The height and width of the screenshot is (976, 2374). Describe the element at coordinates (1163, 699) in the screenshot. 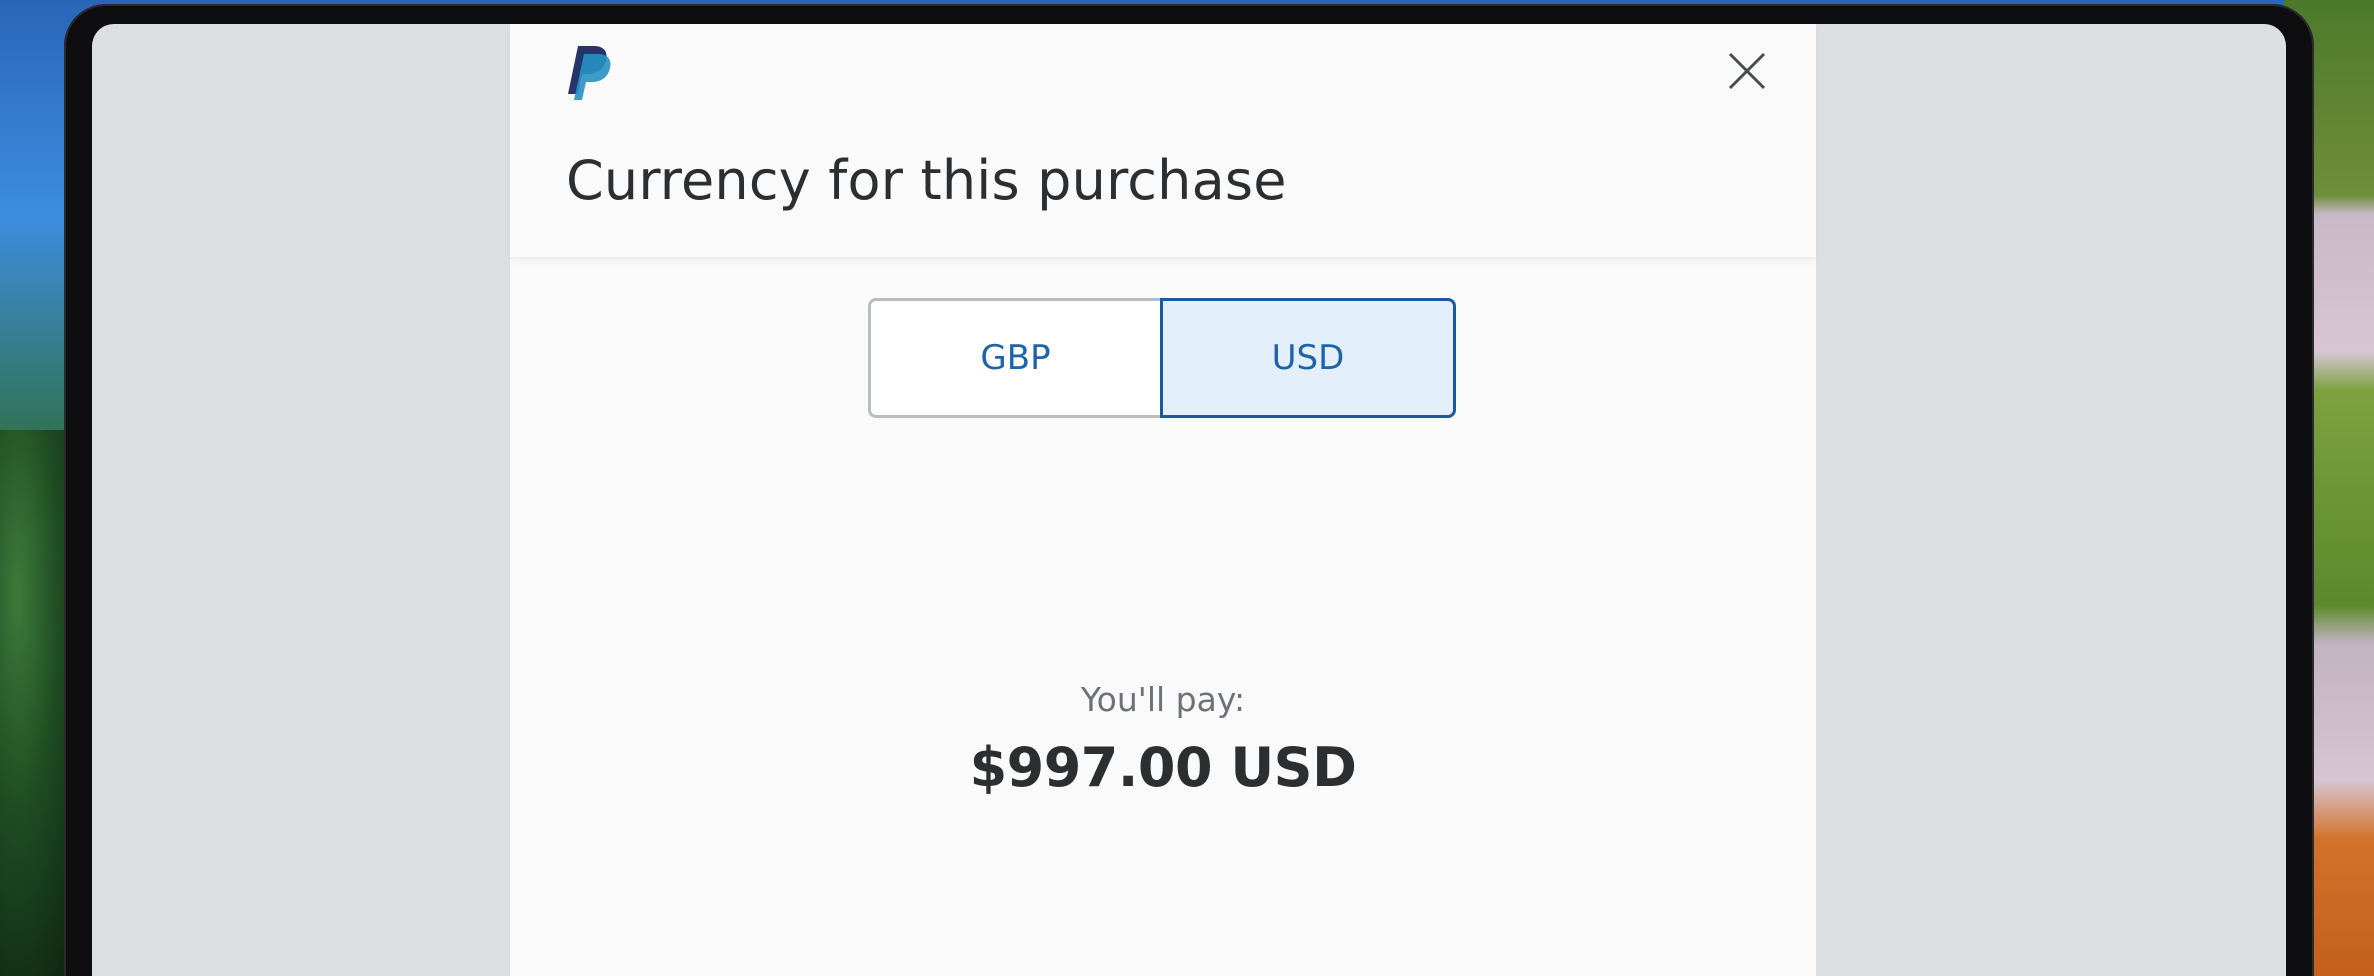

I see `pay-label: You'll pay:` at that location.